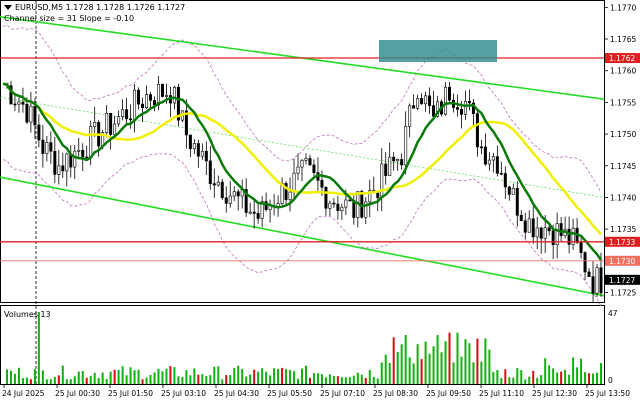 This screenshot has height=401, width=640. What do you see at coordinates (289, 393) in the screenshot?
I see `time-tick-label: 25 Jul 05:50` at bounding box center [289, 393].